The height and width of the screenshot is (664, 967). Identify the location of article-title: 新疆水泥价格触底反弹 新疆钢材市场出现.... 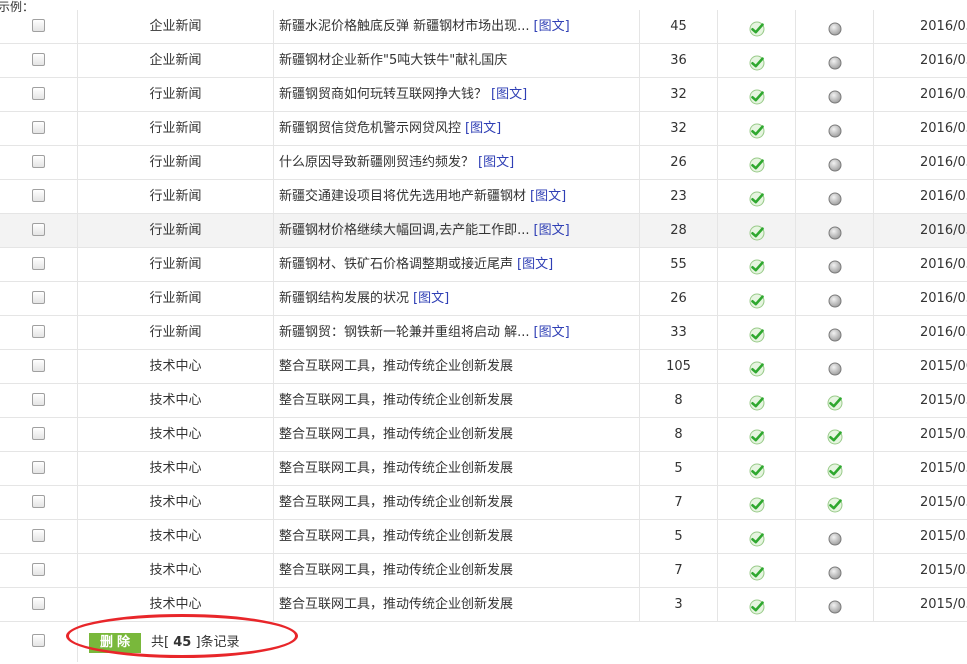
(404, 26).